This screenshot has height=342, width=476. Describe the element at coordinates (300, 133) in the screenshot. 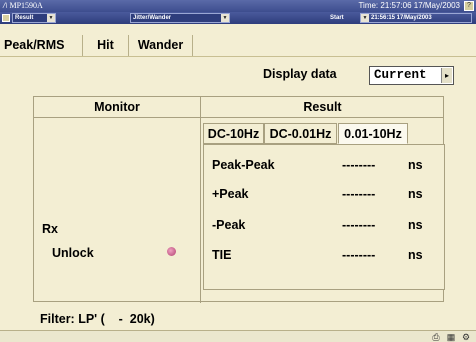

I see `filter-tab-dc-0-01hz: DC-0.01Hz` at that location.